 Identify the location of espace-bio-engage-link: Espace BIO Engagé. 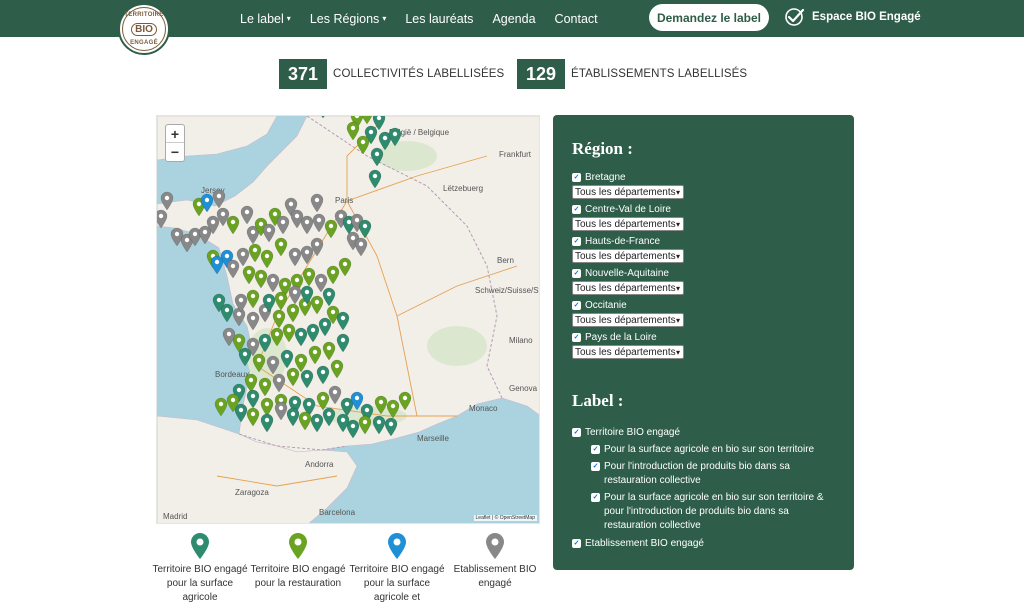
(852, 17).